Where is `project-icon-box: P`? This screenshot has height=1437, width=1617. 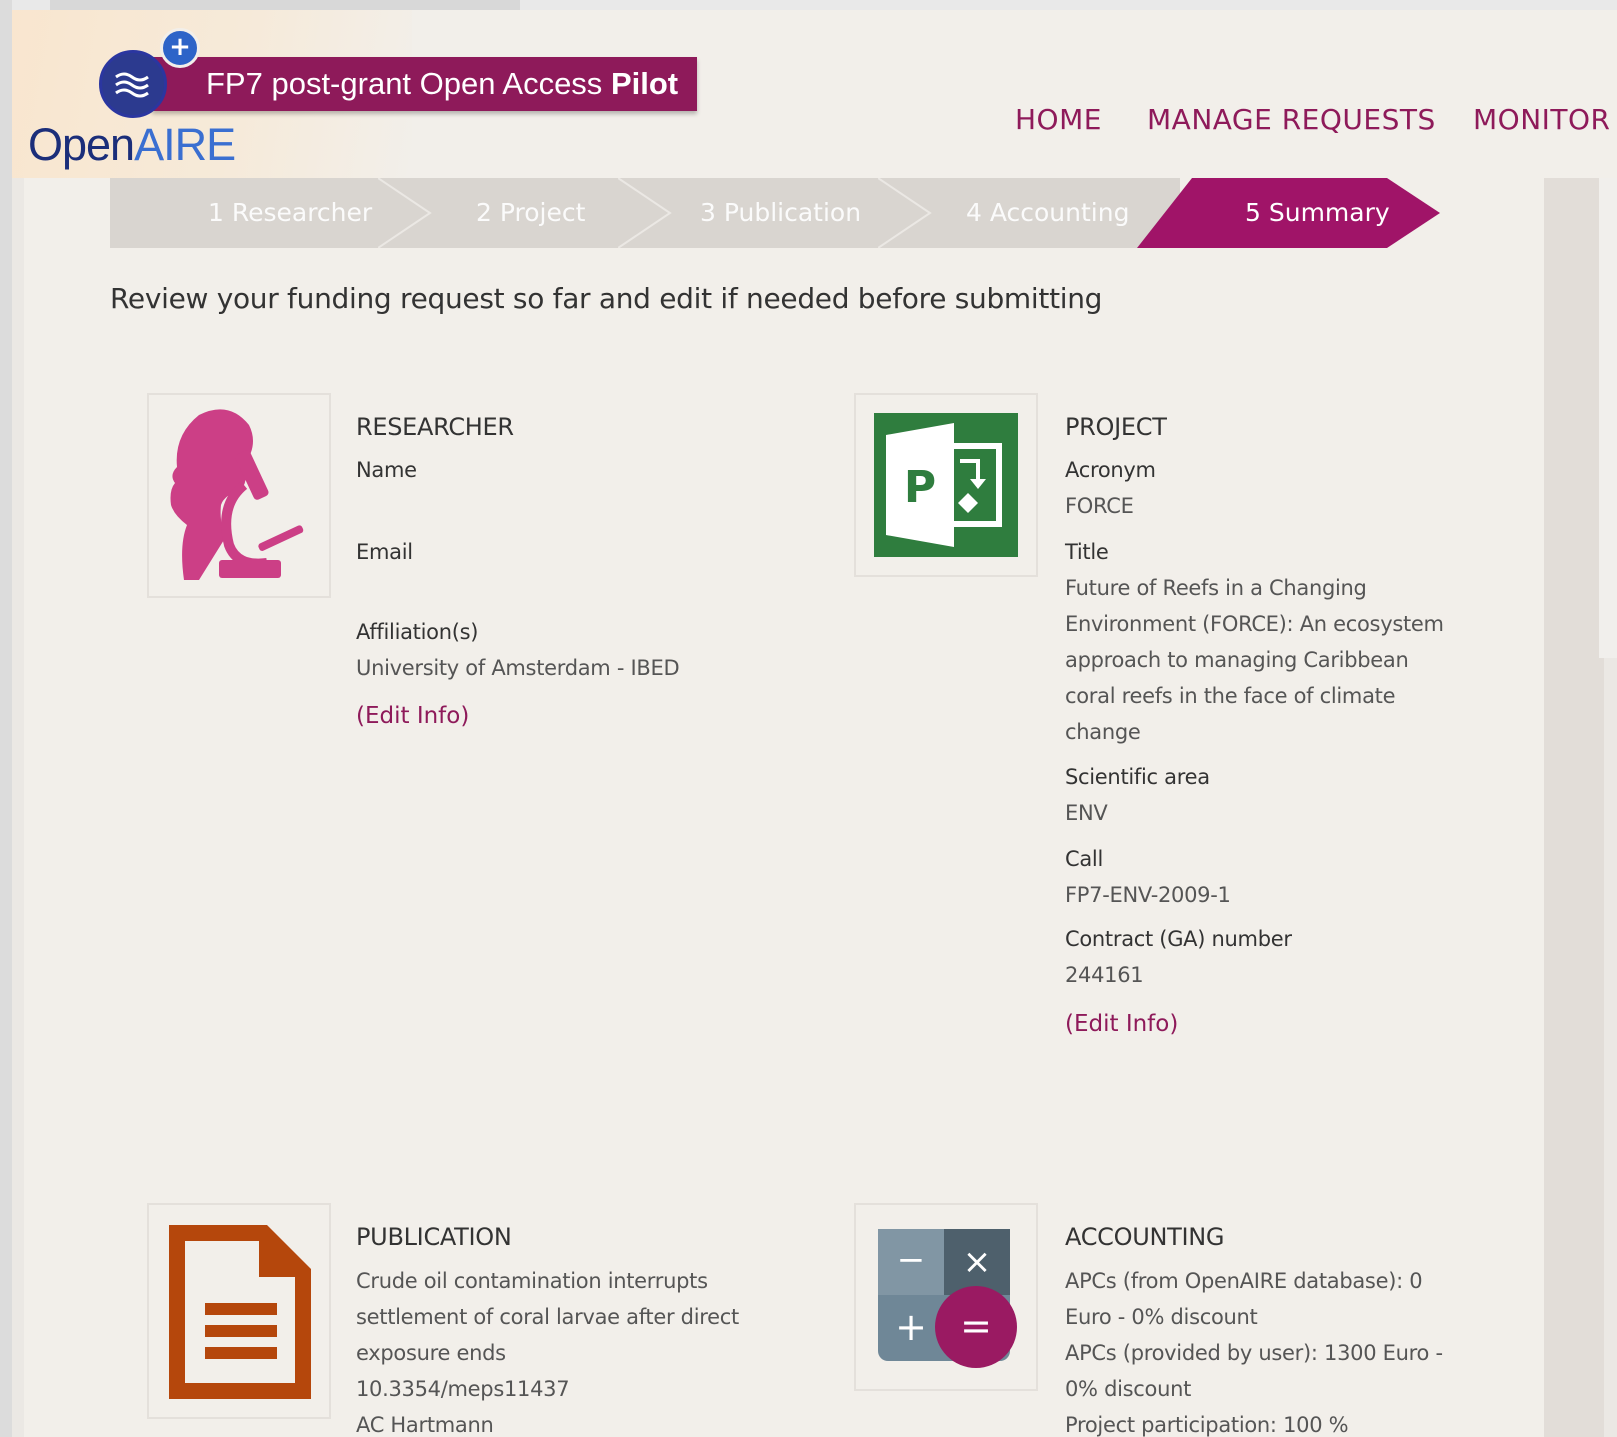 project-icon-box: P is located at coordinates (946, 485).